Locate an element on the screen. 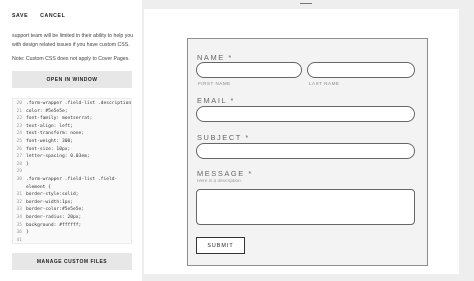  code-text: letter-spacing: 0.03em; is located at coordinates (58, 157).